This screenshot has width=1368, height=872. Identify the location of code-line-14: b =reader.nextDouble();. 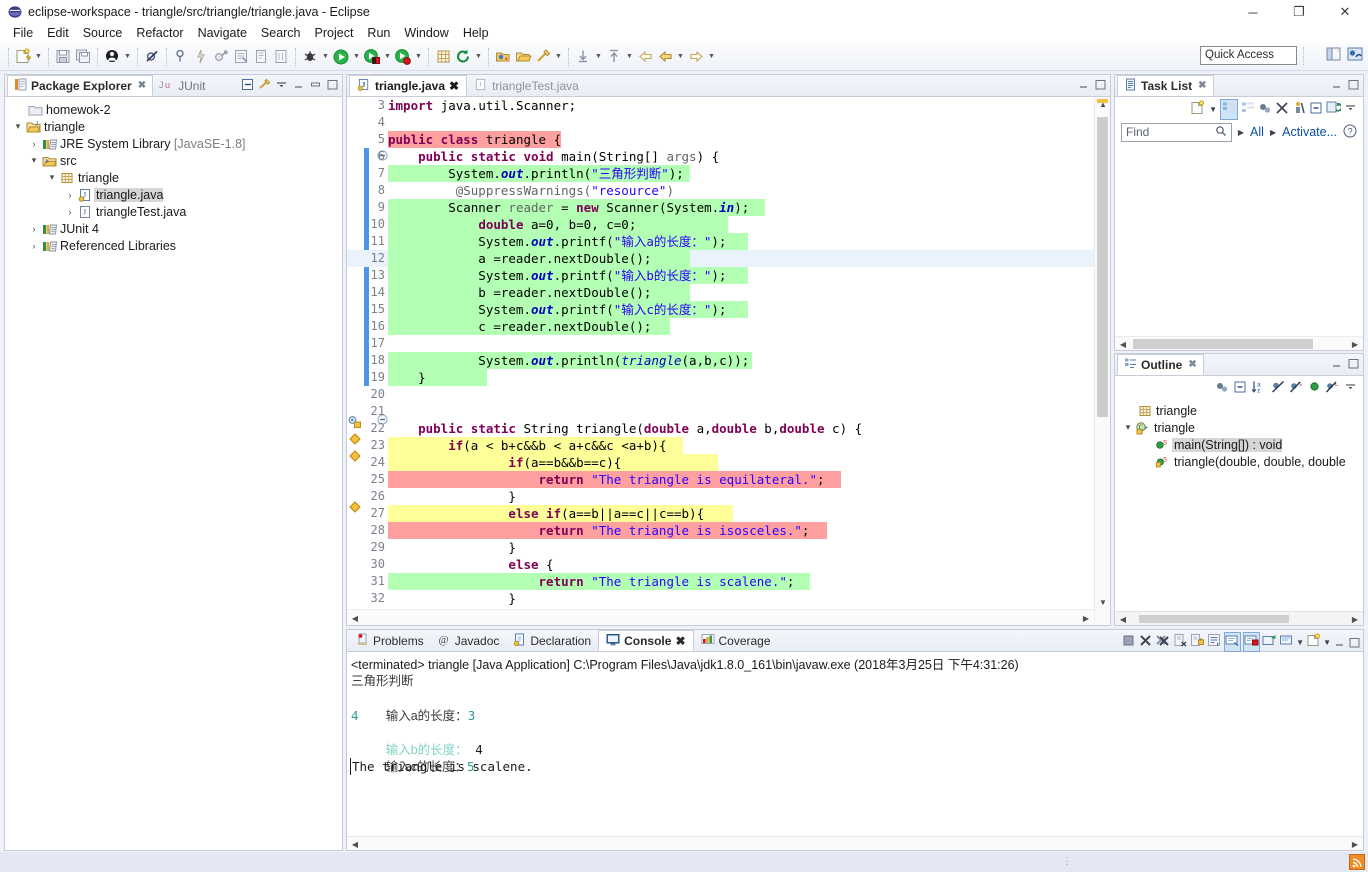
(519, 292).